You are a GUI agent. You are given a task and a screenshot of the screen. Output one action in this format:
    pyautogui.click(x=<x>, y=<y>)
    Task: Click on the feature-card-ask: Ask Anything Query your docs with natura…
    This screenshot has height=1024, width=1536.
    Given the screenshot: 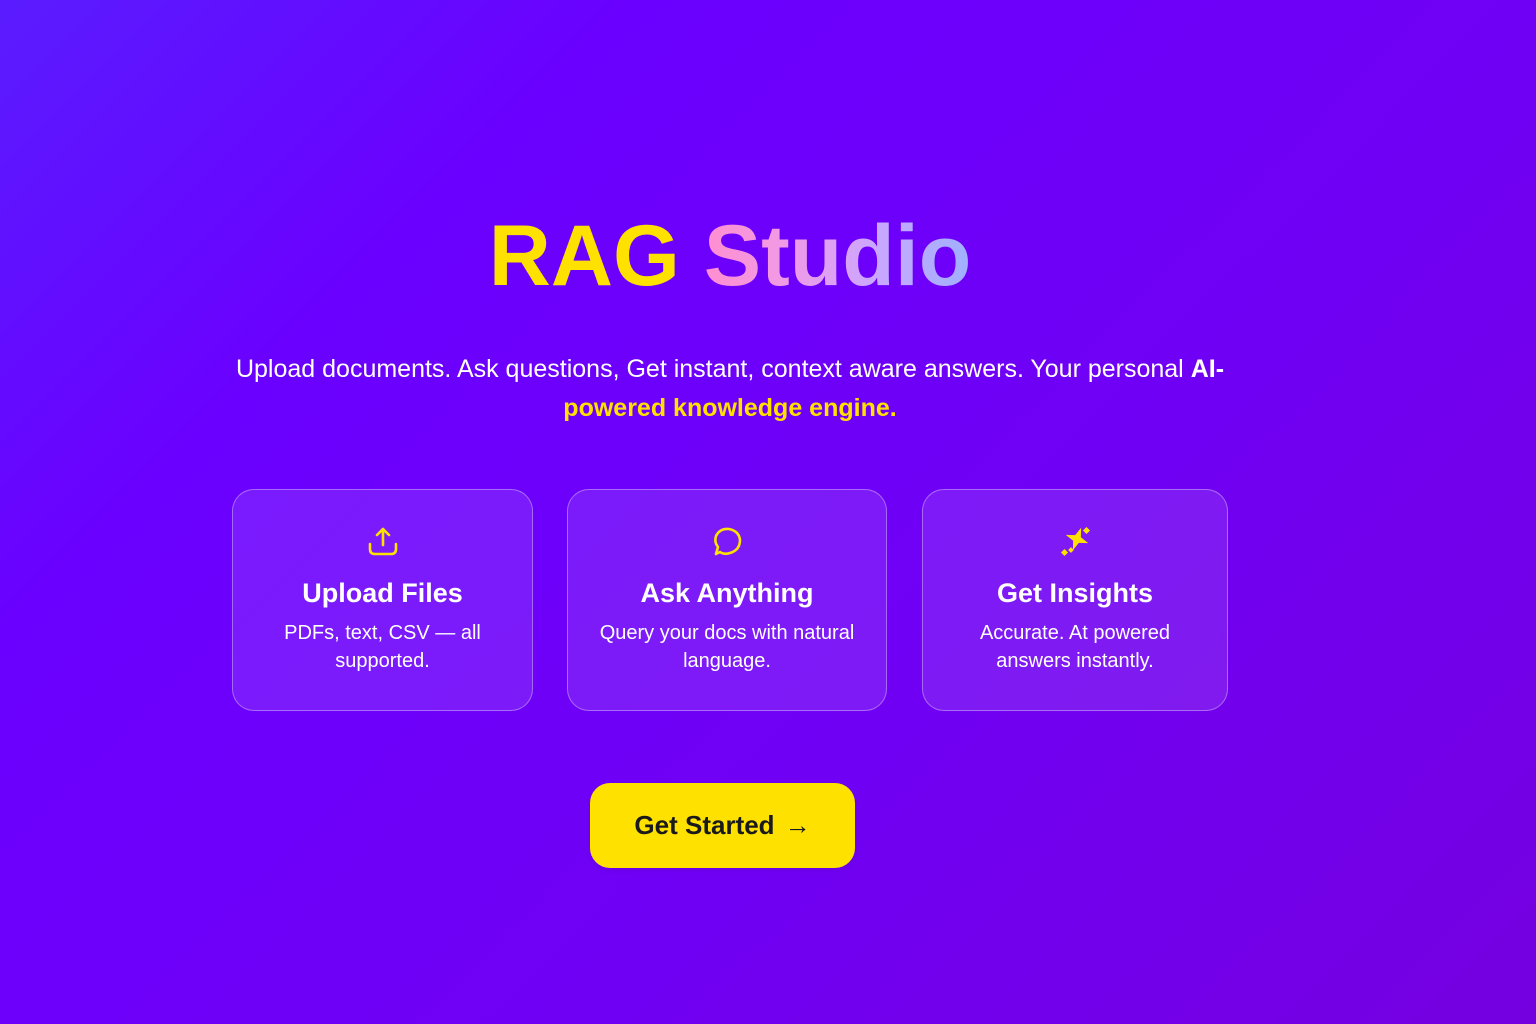 What is the action you would take?
    pyautogui.click(x=727, y=600)
    